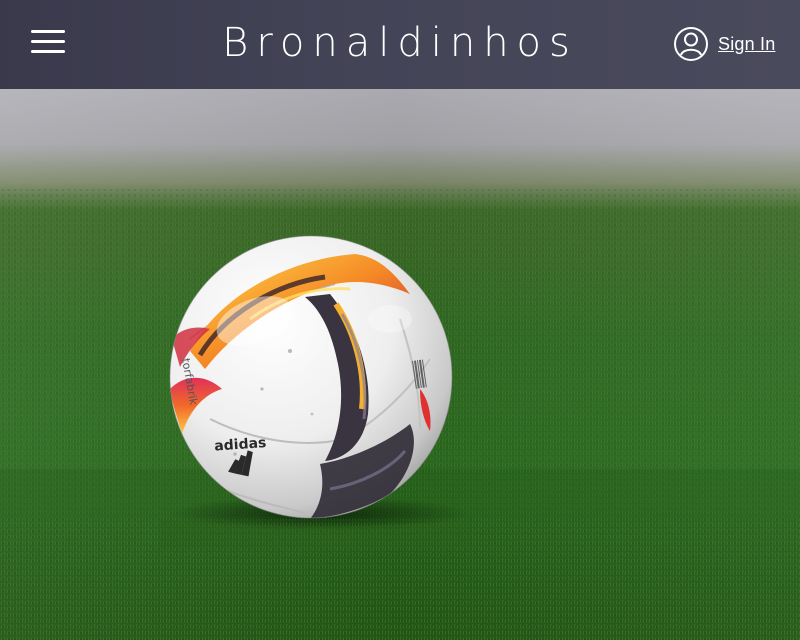  I want to click on user-circle-icon, so click(691, 44).